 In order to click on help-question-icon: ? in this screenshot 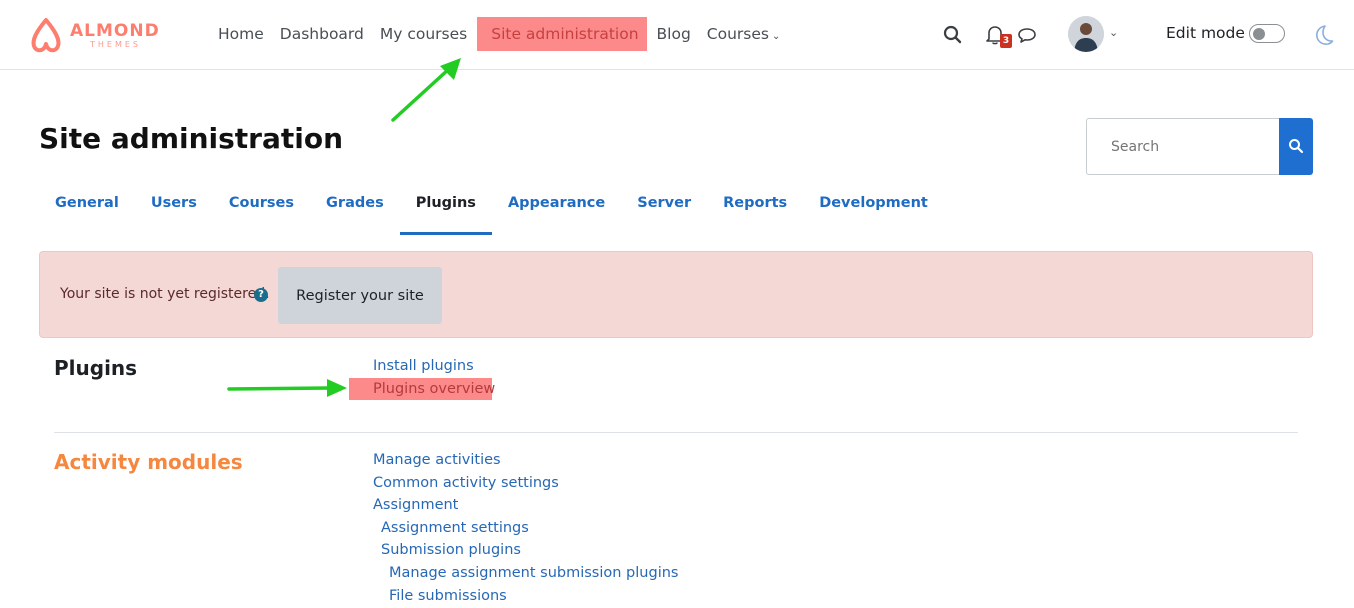, I will do `click(261, 295)`.